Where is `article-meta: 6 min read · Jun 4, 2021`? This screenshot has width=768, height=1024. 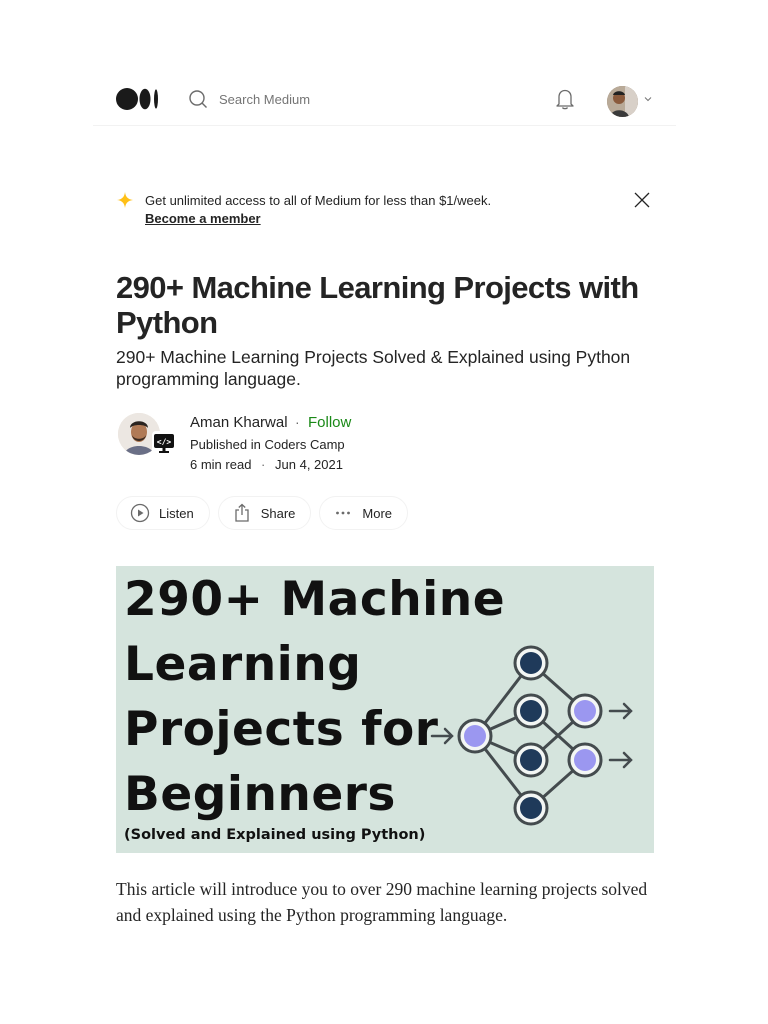 article-meta: 6 min read · Jun 4, 2021 is located at coordinates (266, 464).